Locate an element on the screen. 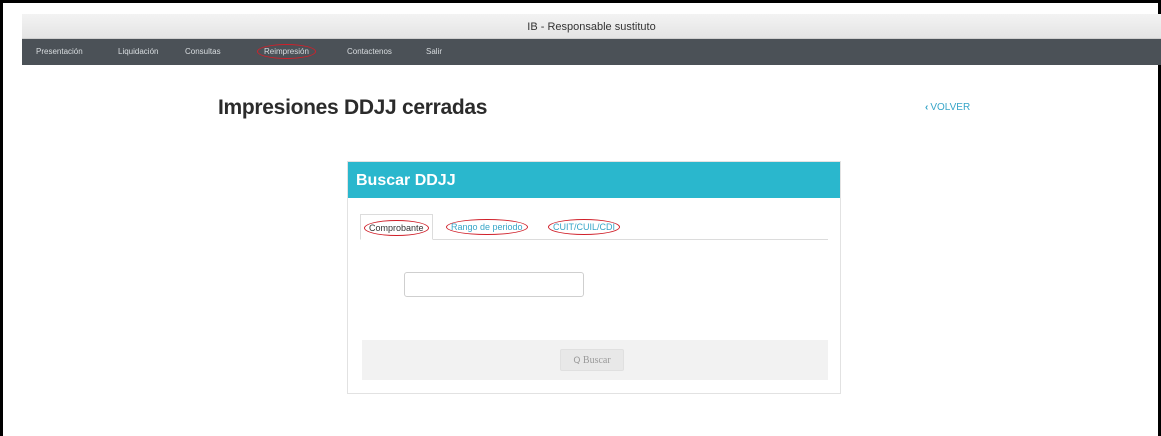 The height and width of the screenshot is (436, 1161). tab-cuit-label: CUIT/CUIL/CDI is located at coordinates (584, 227).